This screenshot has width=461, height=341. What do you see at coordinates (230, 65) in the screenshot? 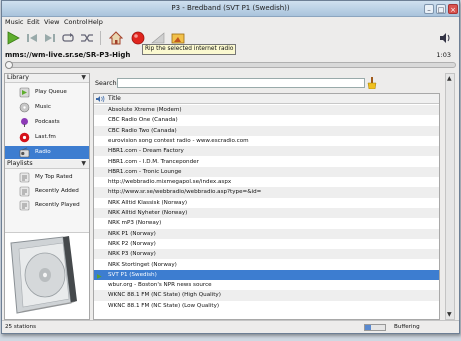
I see `seek-slider` at bounding box center [230, 65].